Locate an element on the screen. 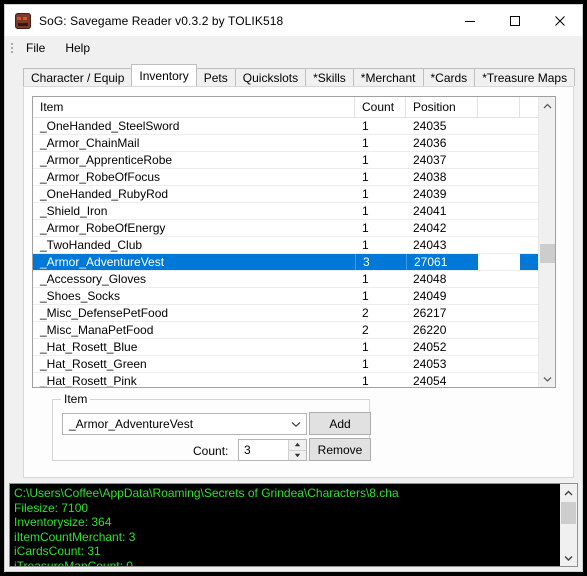 This screenshot has width=587, height=576. menu-item-file: File is located at coordinates (35, 48).